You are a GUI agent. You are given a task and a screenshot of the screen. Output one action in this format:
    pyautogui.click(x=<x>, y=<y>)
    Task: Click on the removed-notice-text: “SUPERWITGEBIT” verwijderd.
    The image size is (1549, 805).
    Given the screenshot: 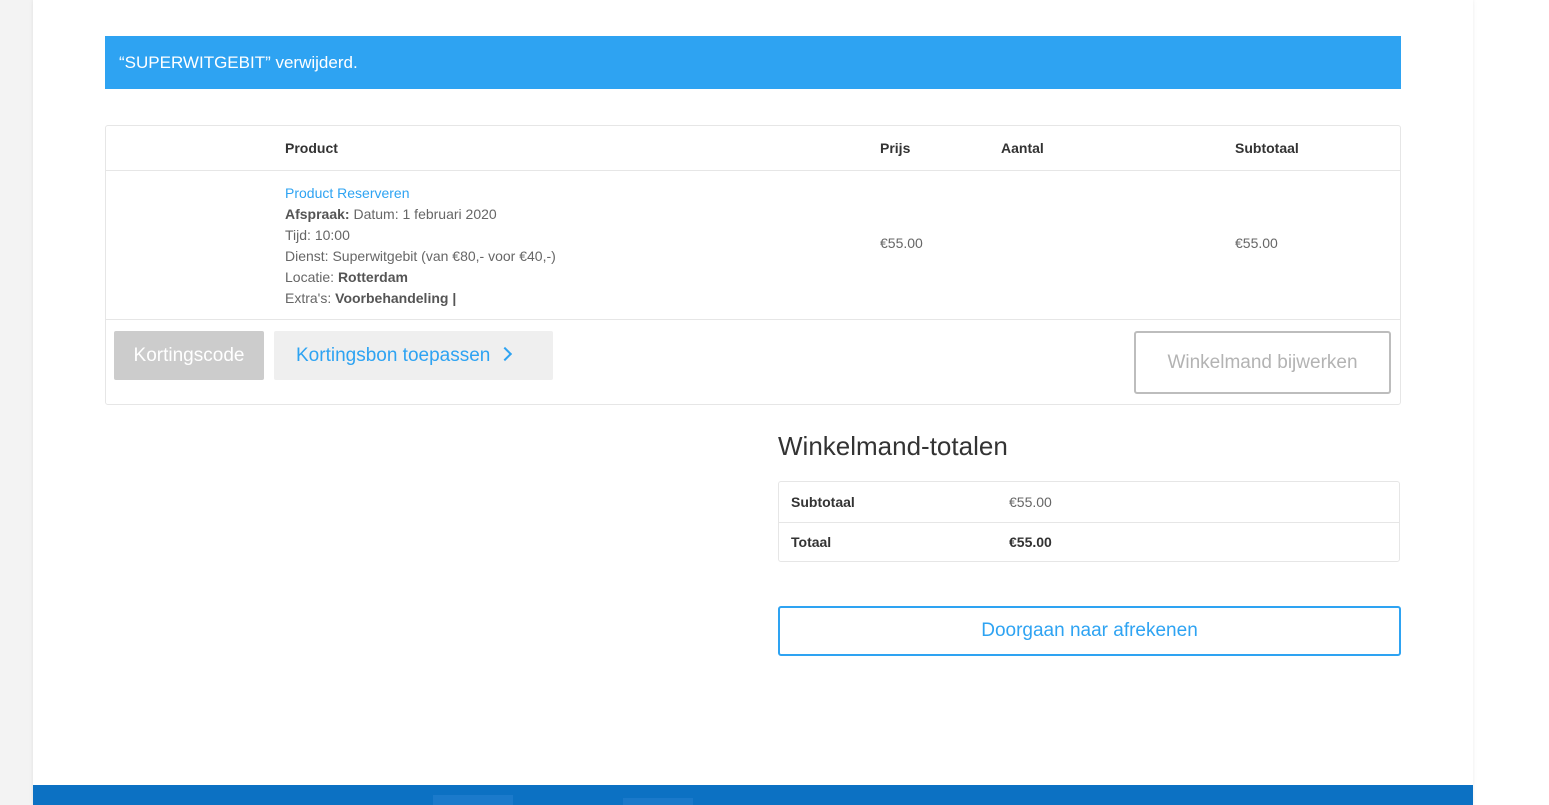 What is the action you would take?
    pyautogui.click(x=238, y=62)
    